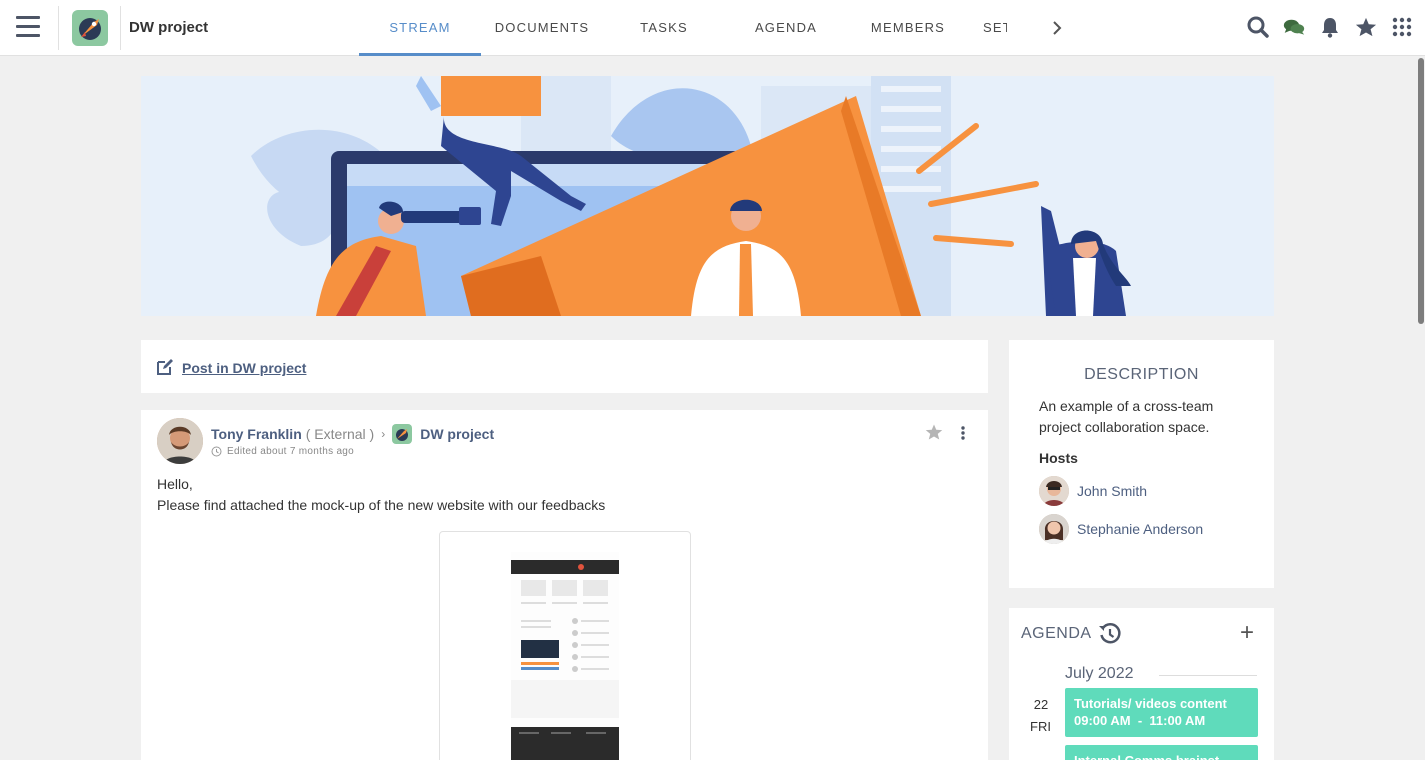  Describe the element at coordinates (1140, 529) in the screenshot. I see `host-name: Stephanie Anderson` at that location.